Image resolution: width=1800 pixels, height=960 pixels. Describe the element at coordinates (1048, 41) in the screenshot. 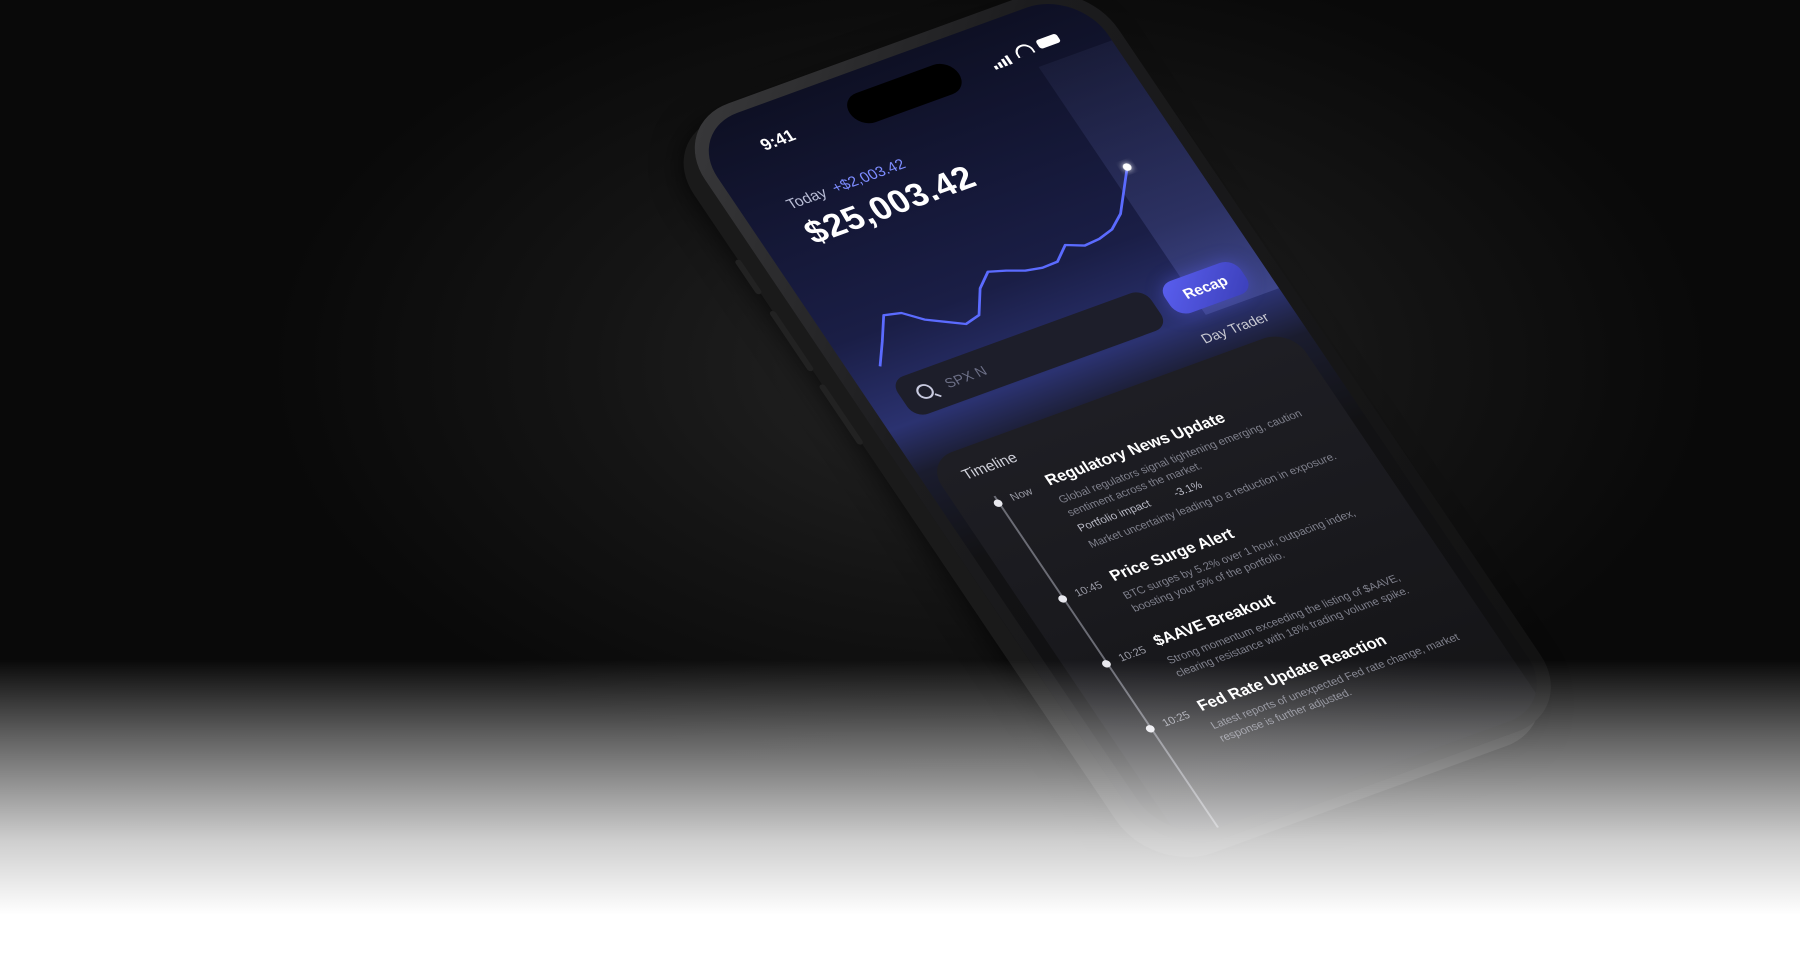

I see `battery-icon` at that location.